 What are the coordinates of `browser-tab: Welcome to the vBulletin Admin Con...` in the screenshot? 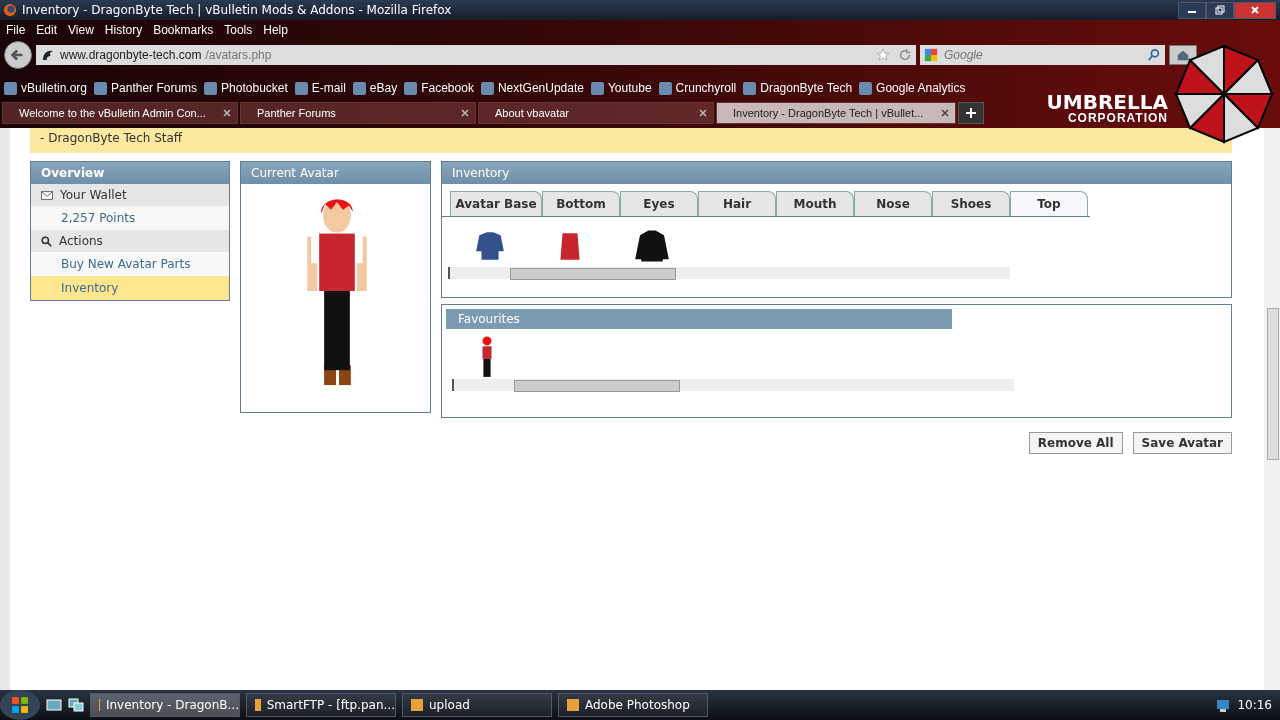 It's located at (120, 113).